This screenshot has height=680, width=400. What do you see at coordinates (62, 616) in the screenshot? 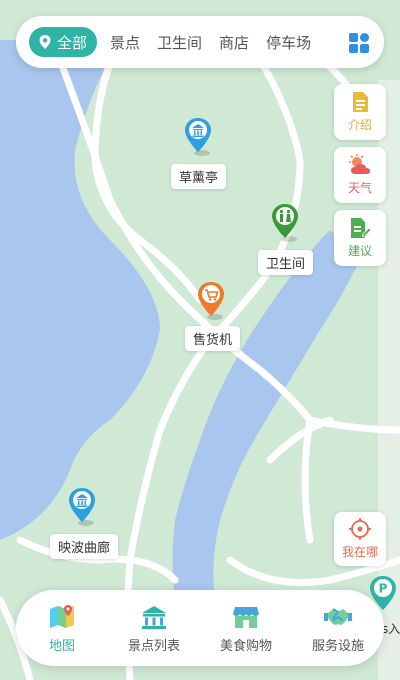
I see `map-icon` at bounding box center [62, 616].